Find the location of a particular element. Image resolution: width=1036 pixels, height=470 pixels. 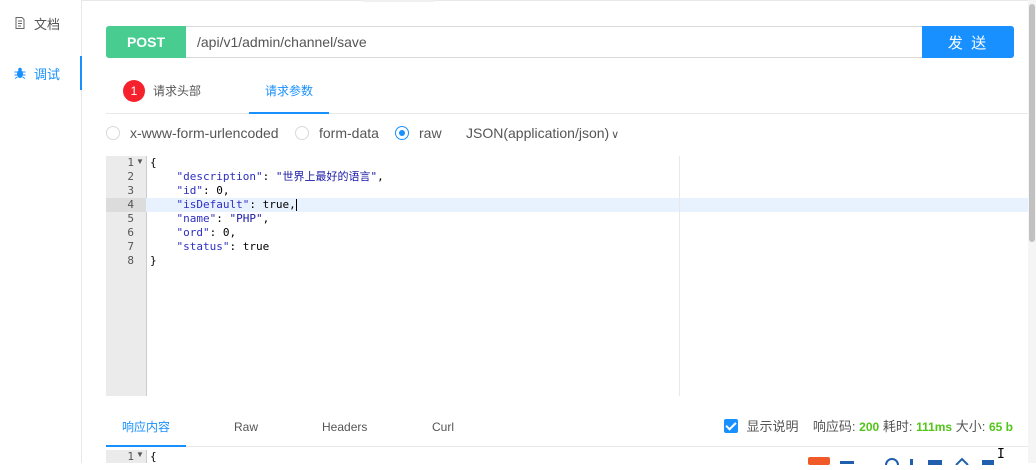

code-line: "status": true is located at coordinates (223, 246).